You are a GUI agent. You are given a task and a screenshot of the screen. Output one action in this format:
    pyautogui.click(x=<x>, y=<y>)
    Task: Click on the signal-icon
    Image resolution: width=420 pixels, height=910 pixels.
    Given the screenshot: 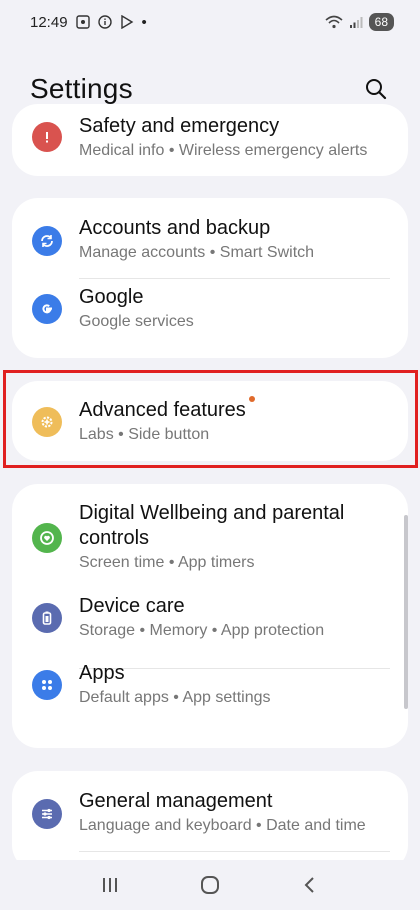 What is the action you would take?
    pyautogui.click(x=356, y=22)
    